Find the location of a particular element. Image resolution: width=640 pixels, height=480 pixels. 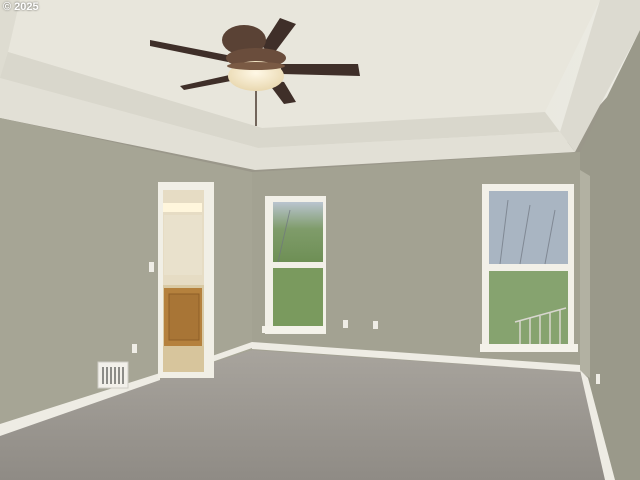

copyright-watermark: © 2025 is located at coordinates (21, 7).